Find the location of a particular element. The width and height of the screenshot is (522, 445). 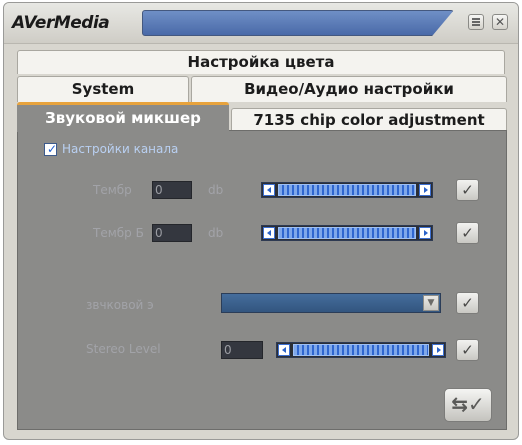

tab-row-2: System Видео/Аудио настройки is located at coordinates (262, 89).